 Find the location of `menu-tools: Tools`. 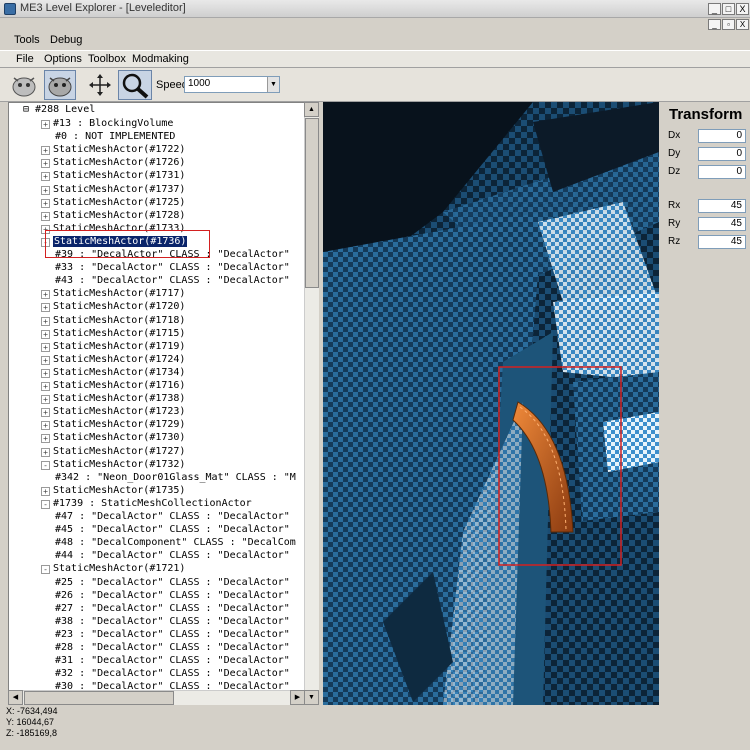

menu-tools: Tools is located at coordinates (27, 40).